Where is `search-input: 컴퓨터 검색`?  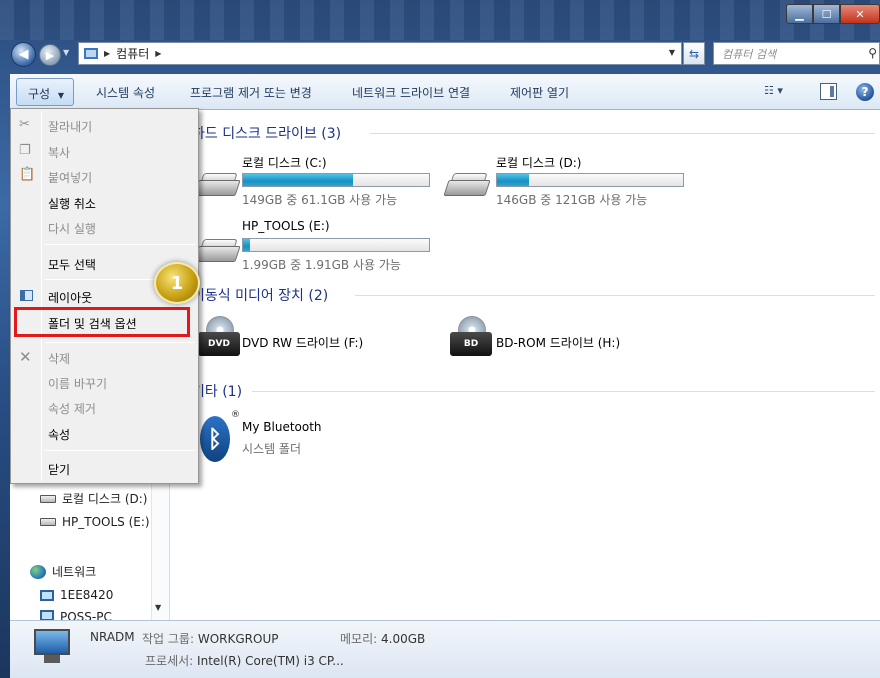 search-input: 컴퓨터 검색 is located at coordinates (749, 54).